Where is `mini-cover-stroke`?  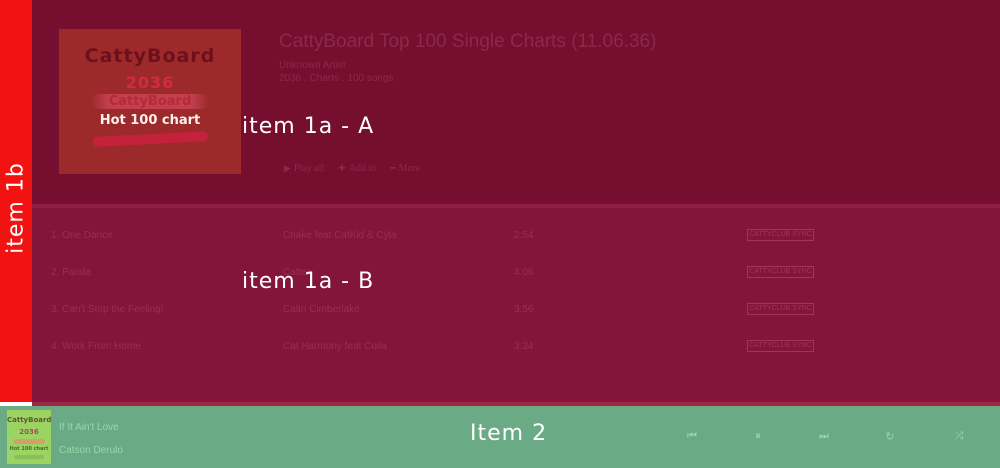
mini-cover-stroke is located at coordinates (29, 441).